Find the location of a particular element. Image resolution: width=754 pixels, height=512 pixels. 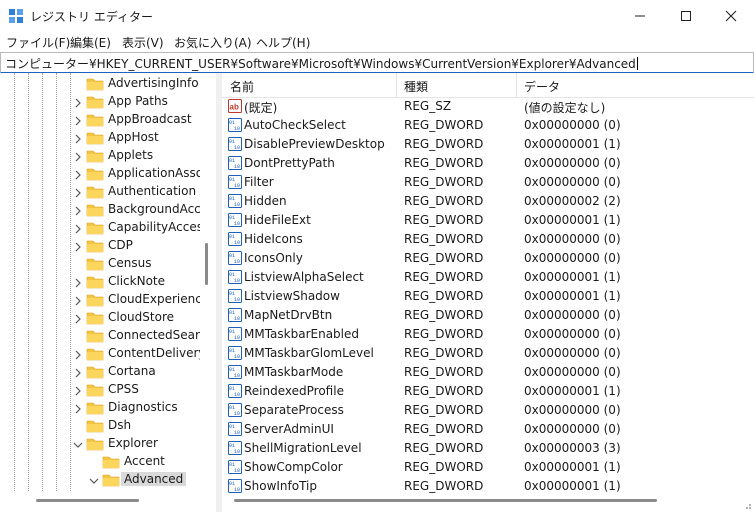

tree-node: Explorer is located at coordinates (100, 444).